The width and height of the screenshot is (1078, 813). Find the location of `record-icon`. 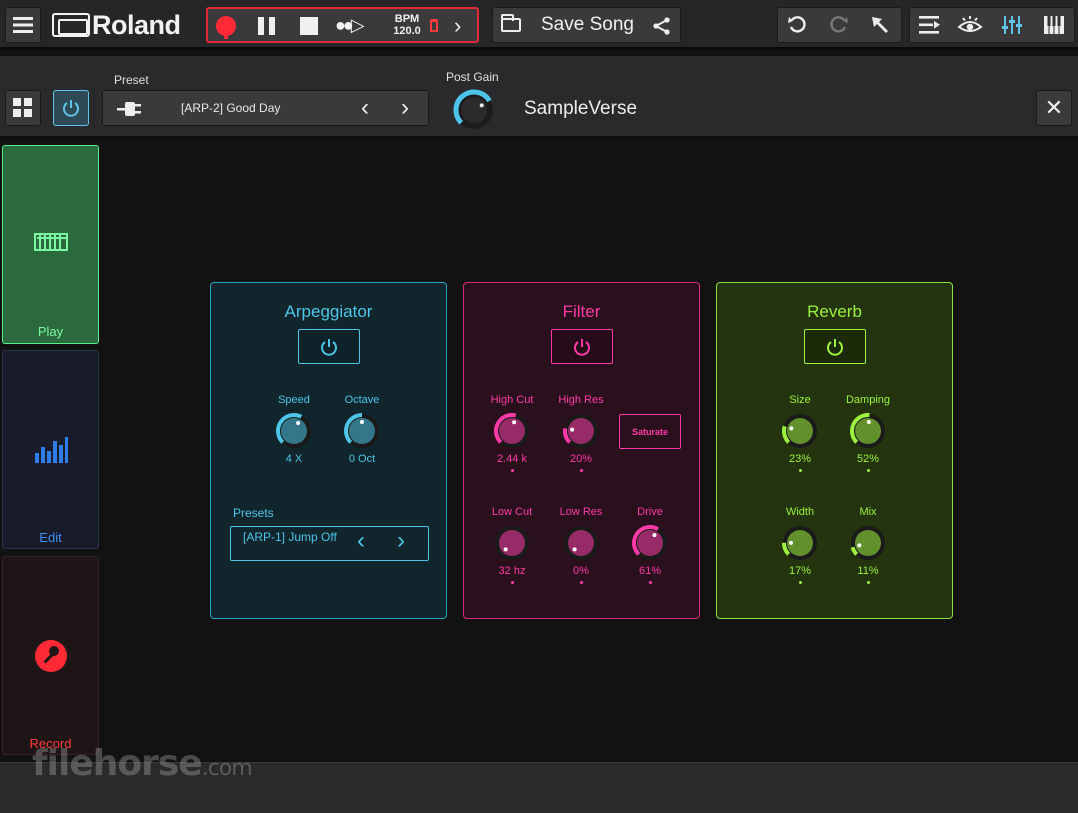

record-icon is located at coordinates (226, 27).